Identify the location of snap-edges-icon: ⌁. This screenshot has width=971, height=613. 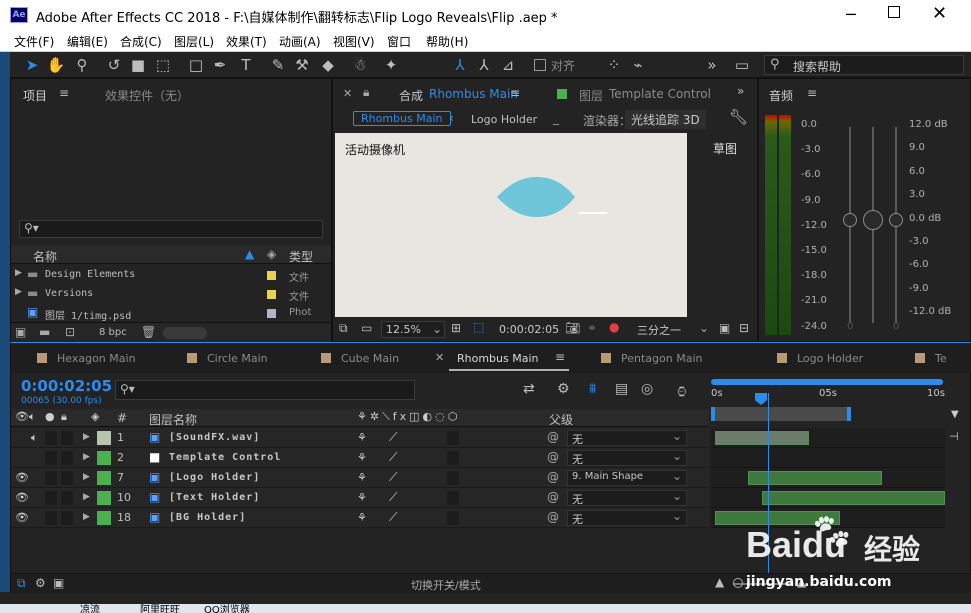
(638, 65).